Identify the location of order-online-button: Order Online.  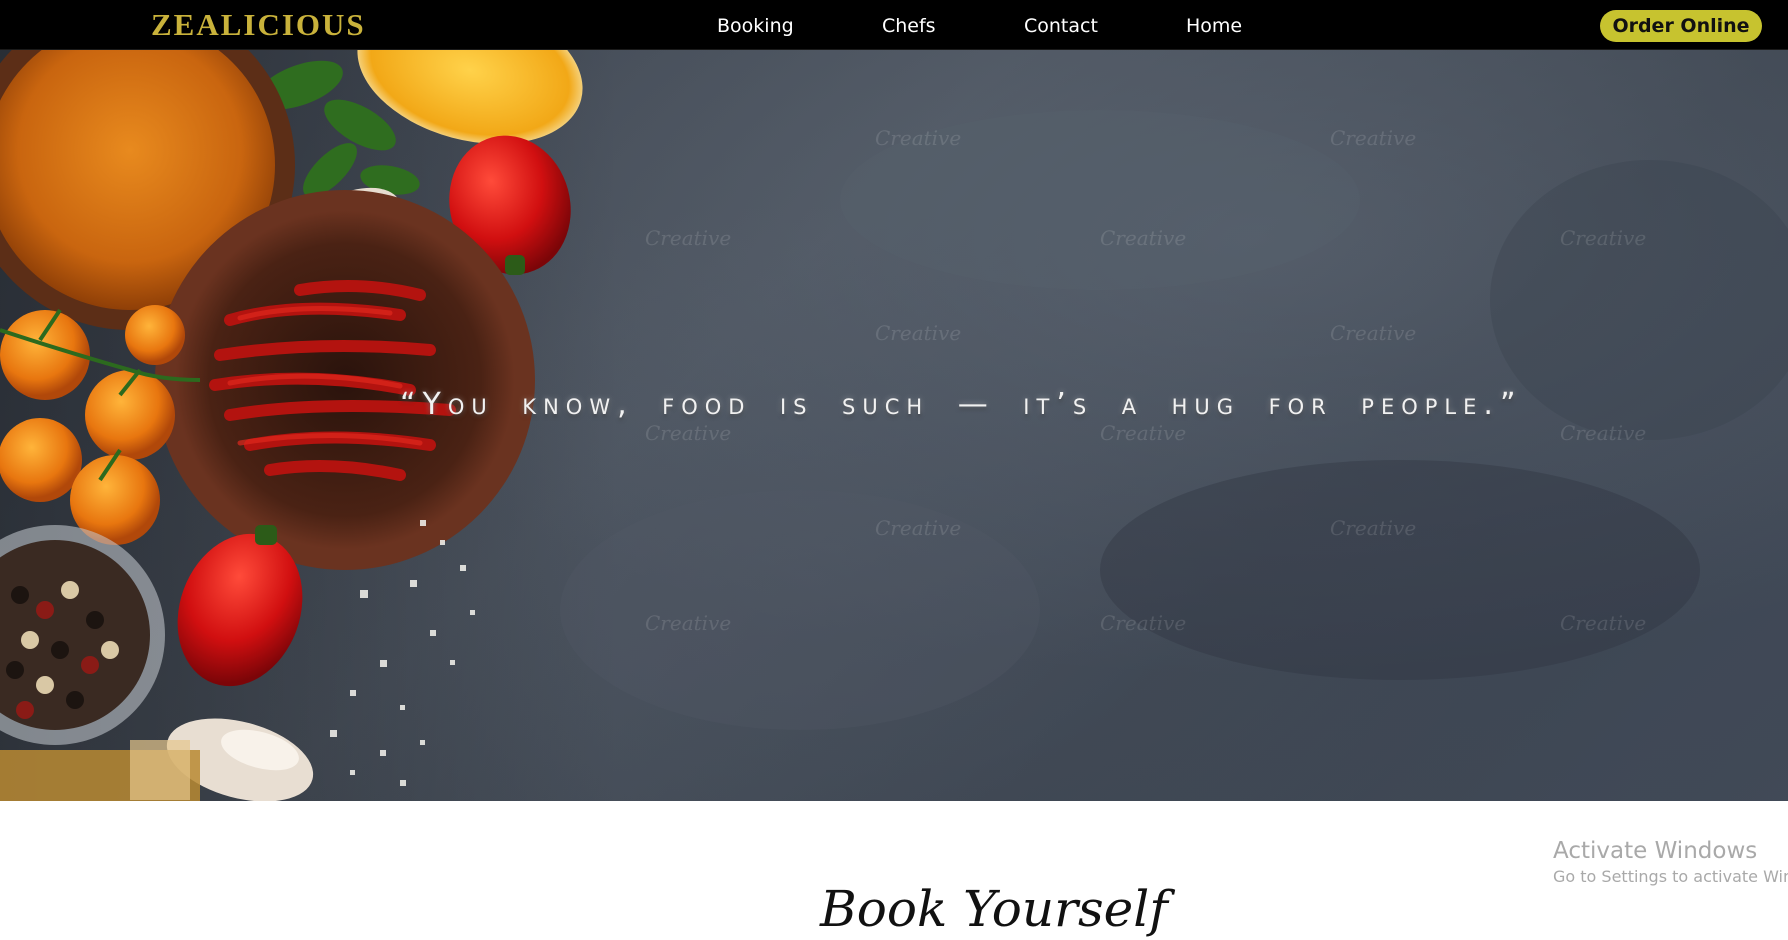
(1681, 26).